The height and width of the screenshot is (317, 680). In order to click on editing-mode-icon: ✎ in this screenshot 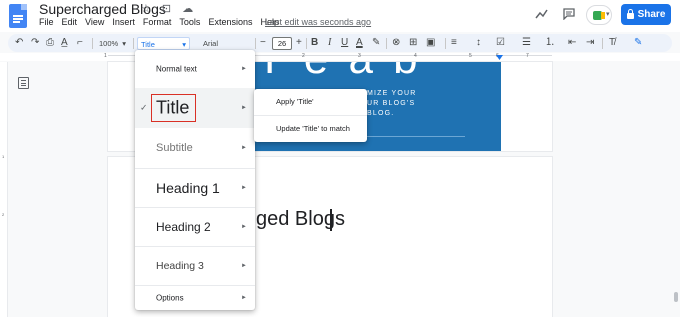, I will do `click(638, 43)`.